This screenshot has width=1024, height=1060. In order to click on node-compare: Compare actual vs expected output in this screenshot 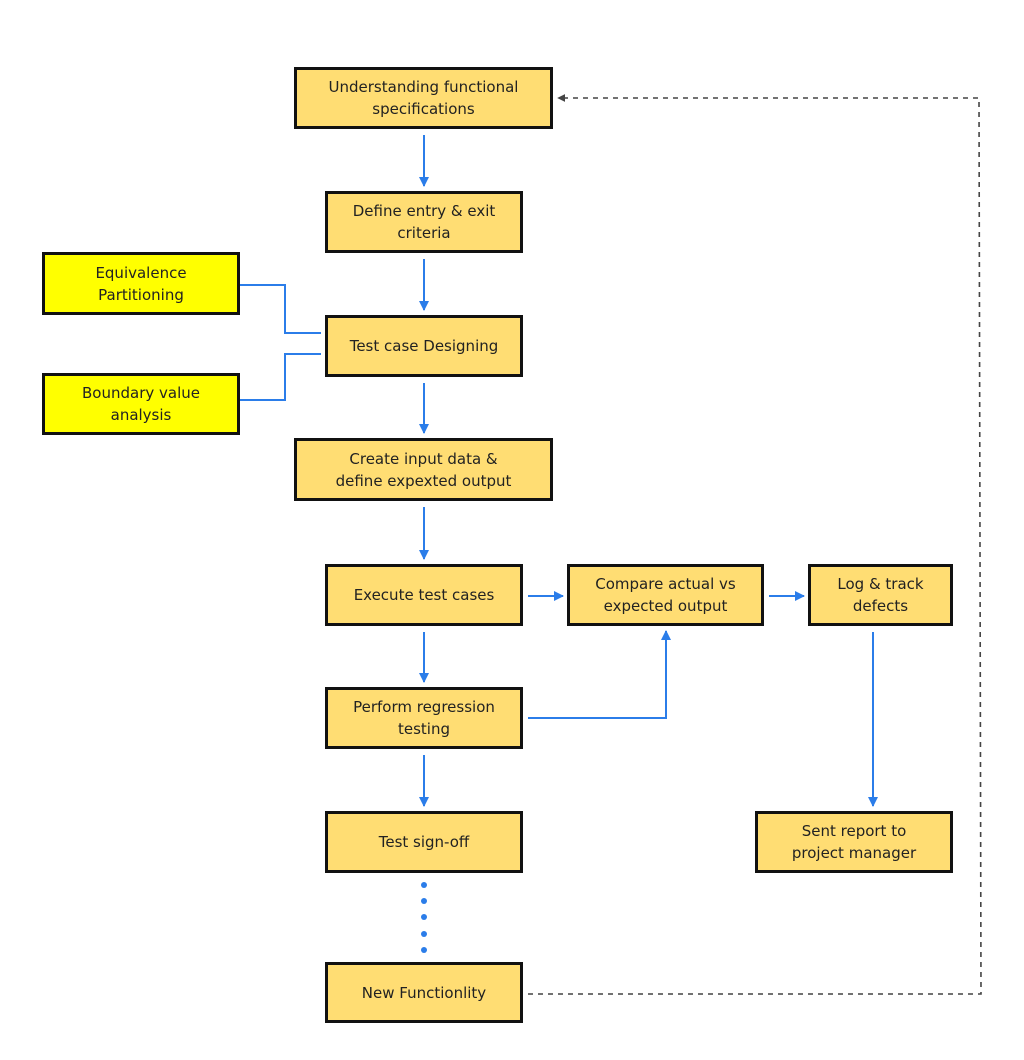, I will do `click(665, 595)`.